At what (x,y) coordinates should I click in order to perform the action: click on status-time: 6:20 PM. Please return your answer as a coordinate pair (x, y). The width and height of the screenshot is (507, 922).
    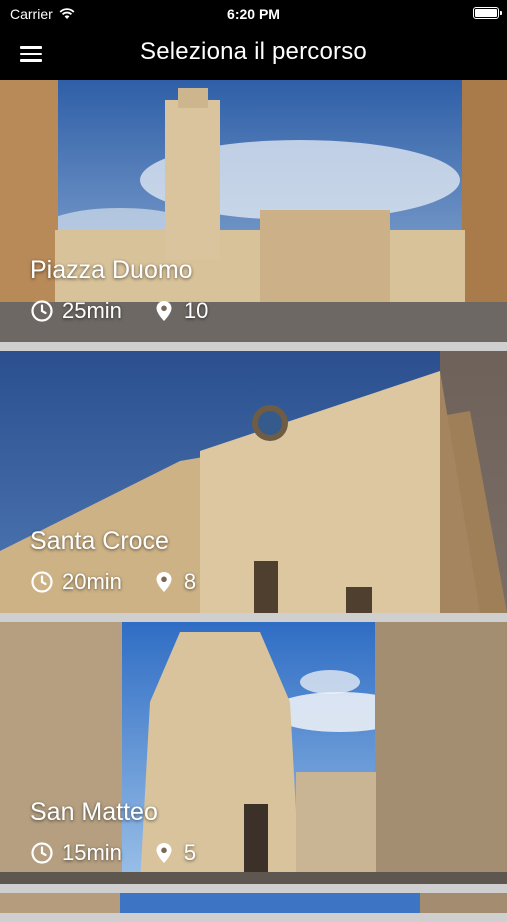
    Looking at the image, I should click on (253, 14).